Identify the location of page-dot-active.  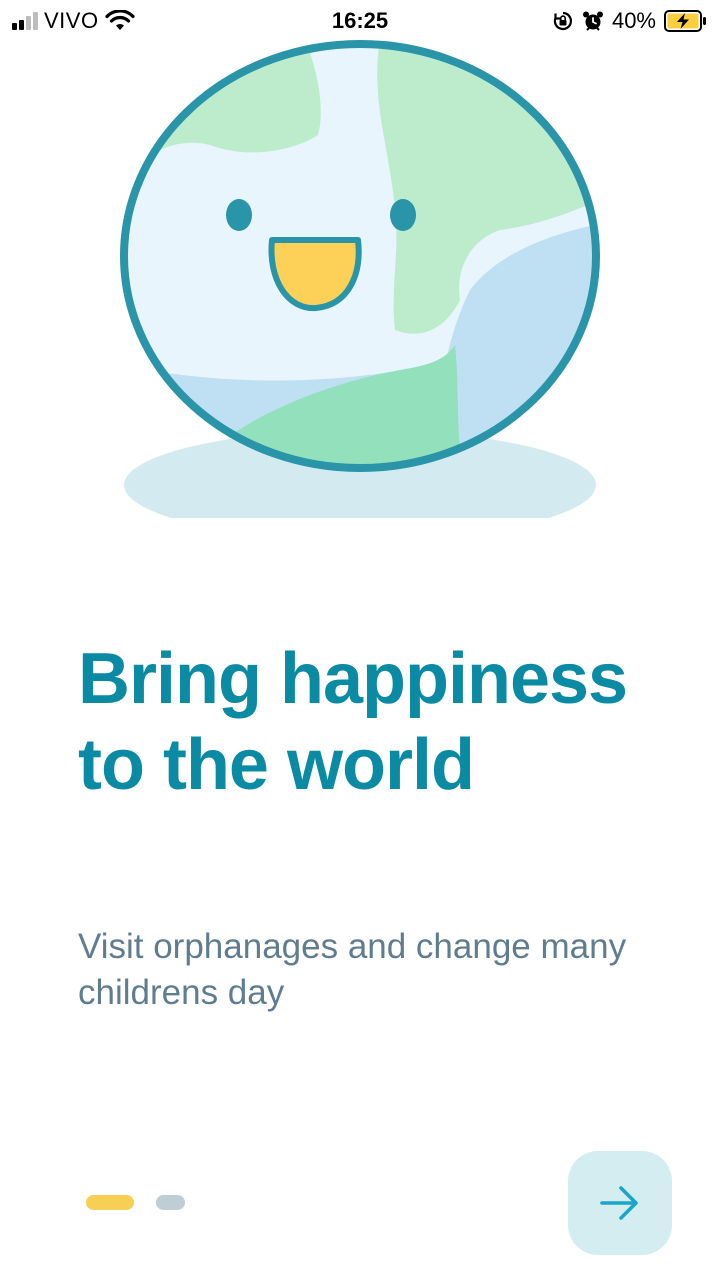
(110, 1202).